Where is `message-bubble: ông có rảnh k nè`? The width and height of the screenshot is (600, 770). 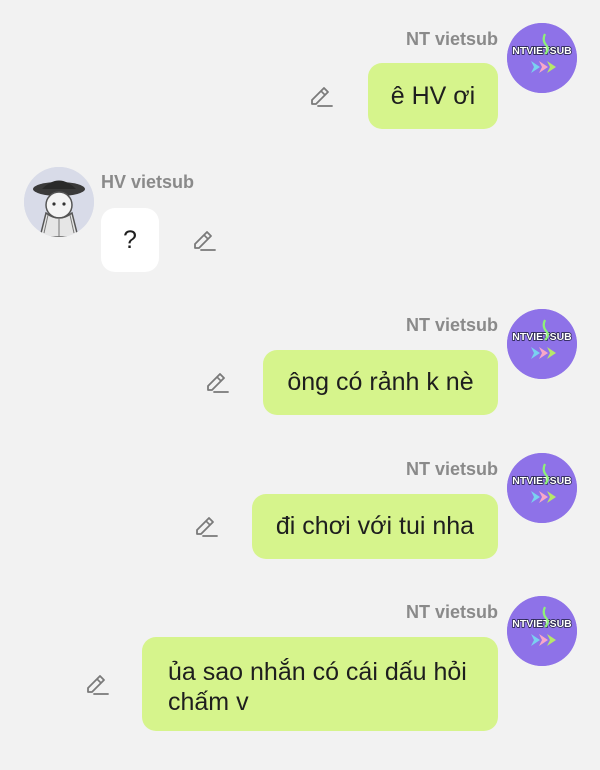
message-bubble: ông có rảnh k nè is located at coordinates (380, 382).